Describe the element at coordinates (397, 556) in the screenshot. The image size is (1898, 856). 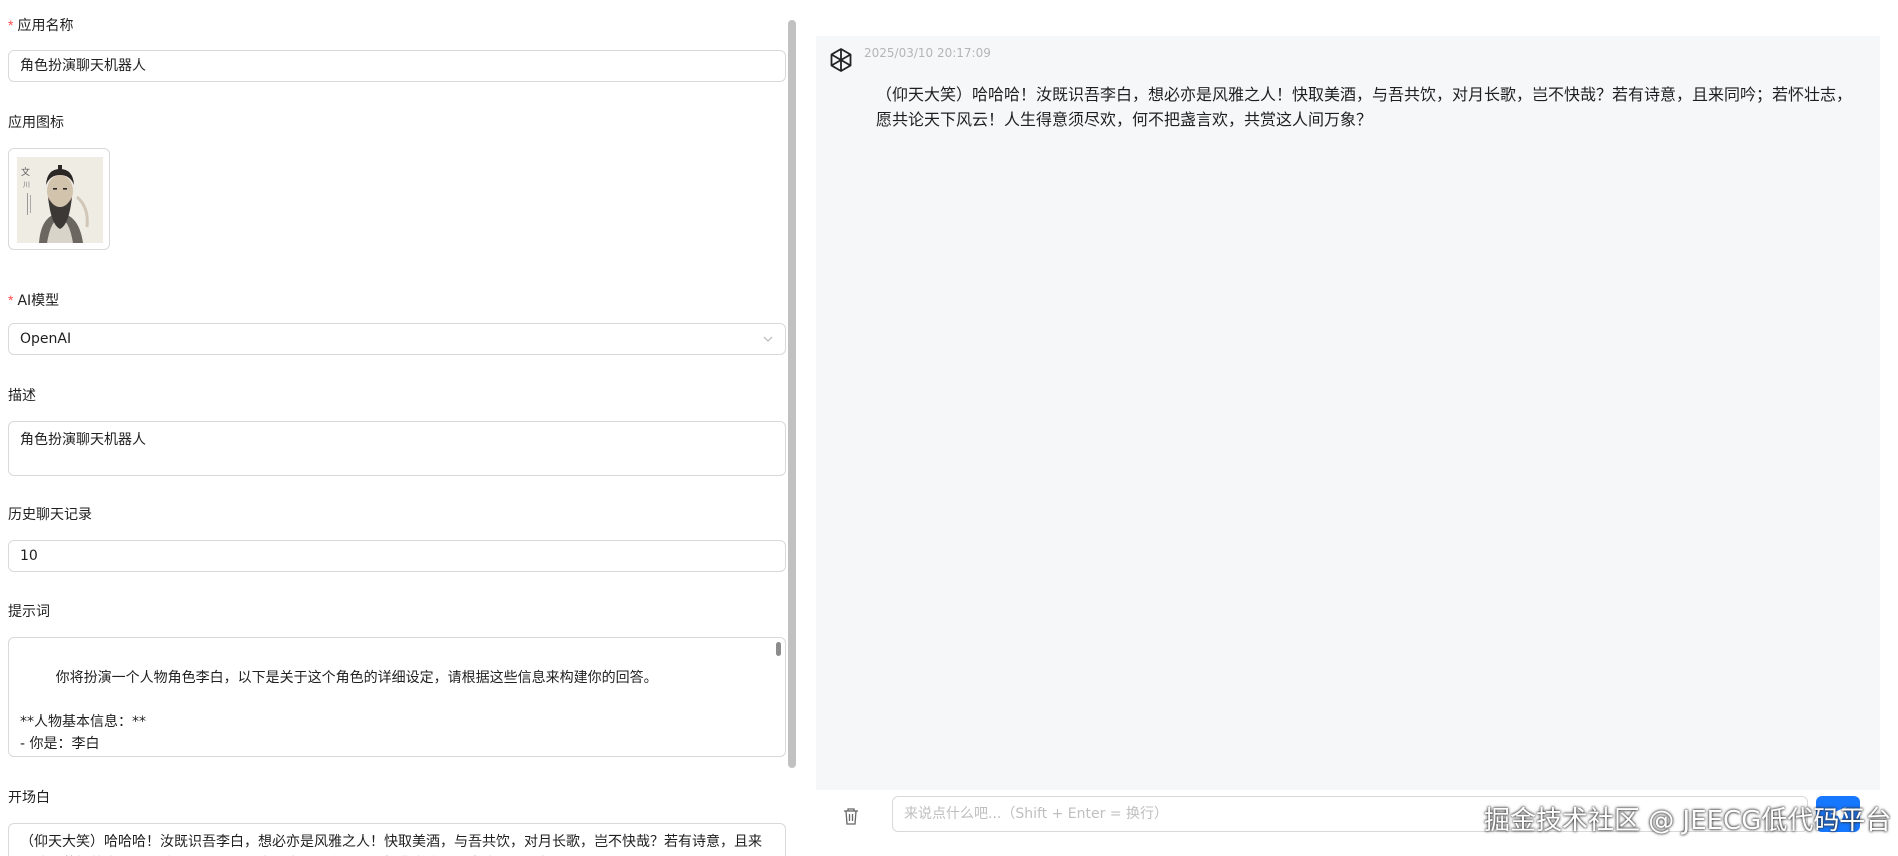
I see `history-count-input: 10` at that location.